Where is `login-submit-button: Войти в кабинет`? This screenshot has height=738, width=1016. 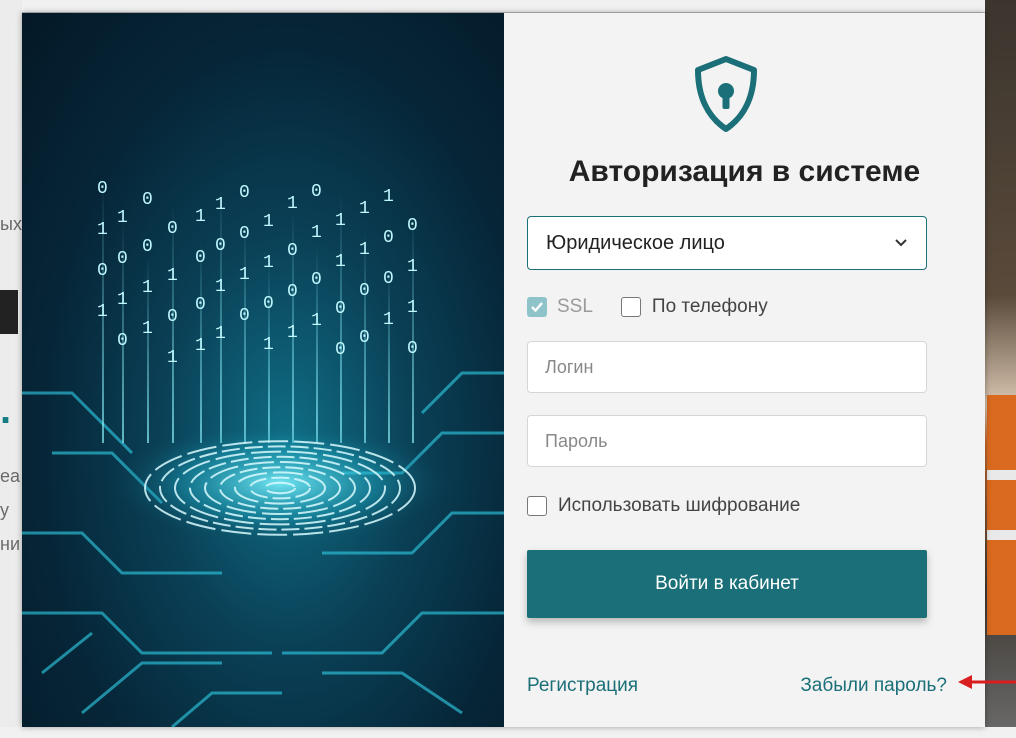
login-submit-button: Войти в кабинет is located at coordinates (727, 584).